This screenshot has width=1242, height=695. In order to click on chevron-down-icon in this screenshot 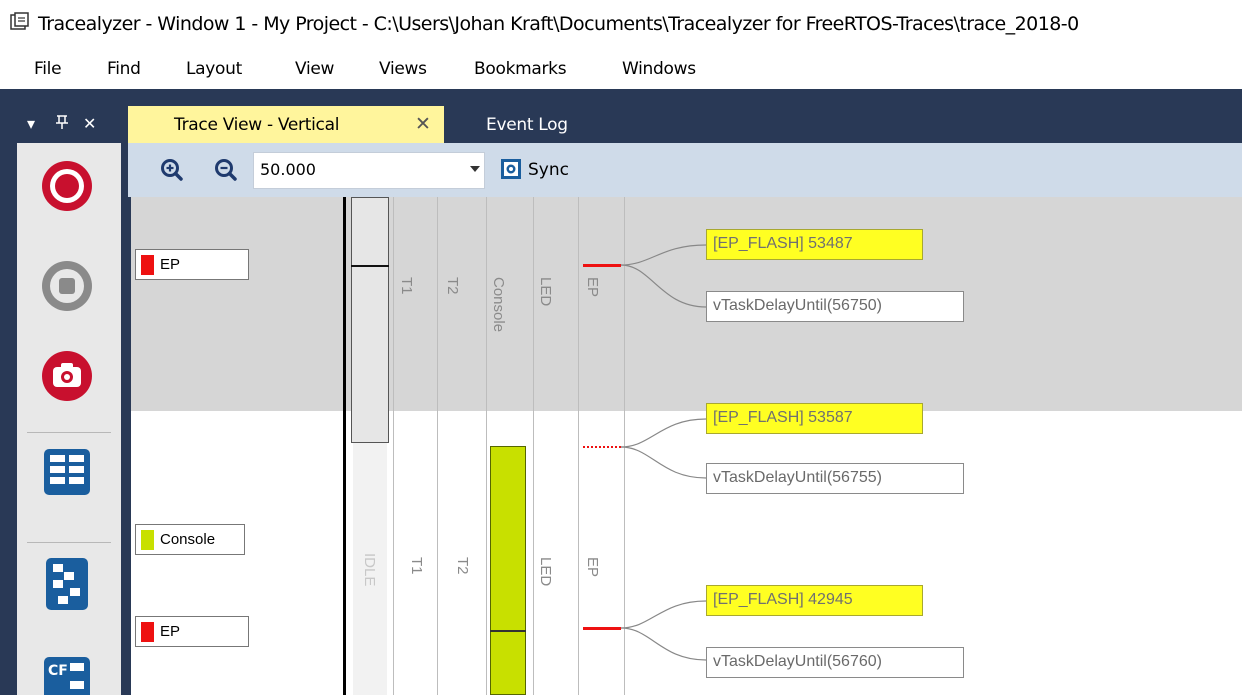, I will do `click(475, 169)`.